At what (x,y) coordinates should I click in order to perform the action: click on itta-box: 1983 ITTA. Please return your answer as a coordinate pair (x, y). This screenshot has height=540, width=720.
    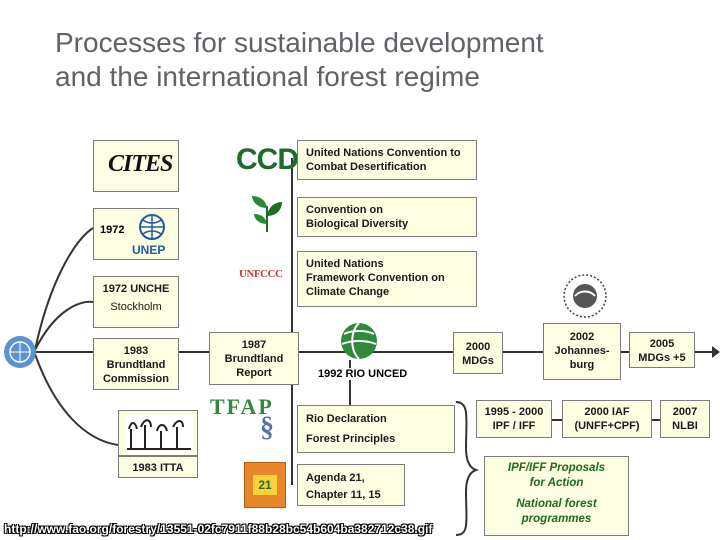
    Looking at the image, I should click on (158, 467).